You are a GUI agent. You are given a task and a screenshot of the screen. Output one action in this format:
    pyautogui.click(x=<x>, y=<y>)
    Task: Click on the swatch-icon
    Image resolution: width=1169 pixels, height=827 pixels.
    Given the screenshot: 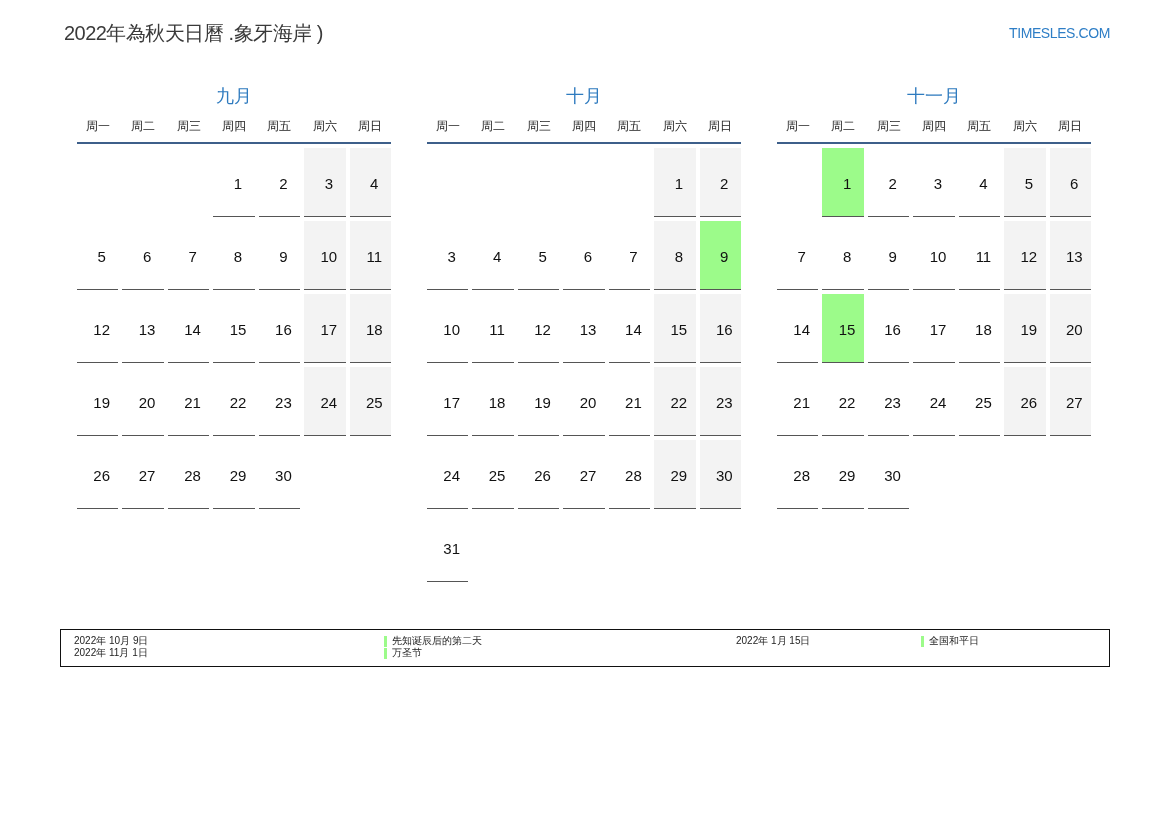 What is the action you would take?
    pyautogui.click(x=922, y=641)
    